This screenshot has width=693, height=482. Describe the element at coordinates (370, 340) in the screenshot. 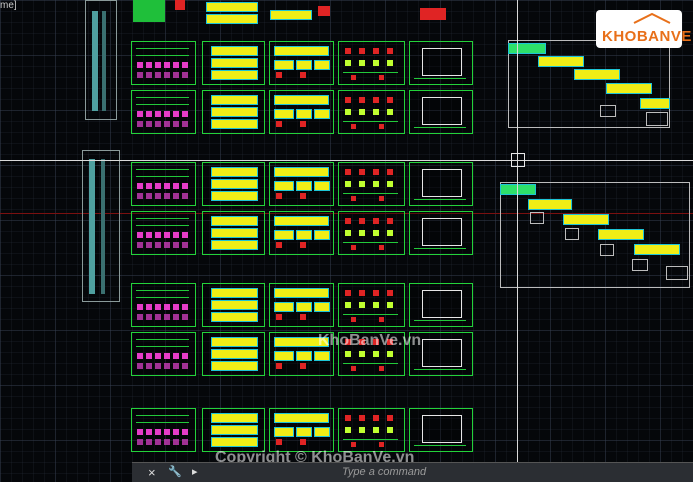

I see `watermark-center: KhoBanVe.vn` at that location.